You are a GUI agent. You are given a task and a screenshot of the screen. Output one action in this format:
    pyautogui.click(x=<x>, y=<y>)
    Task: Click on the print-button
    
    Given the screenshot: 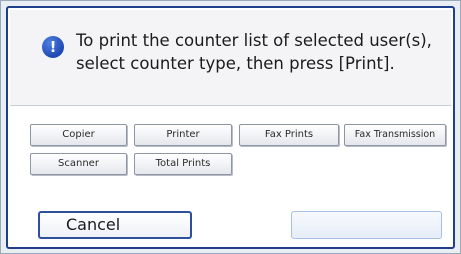 What is the action you would take?
    pyautogui.click(x=366, y=225)
    